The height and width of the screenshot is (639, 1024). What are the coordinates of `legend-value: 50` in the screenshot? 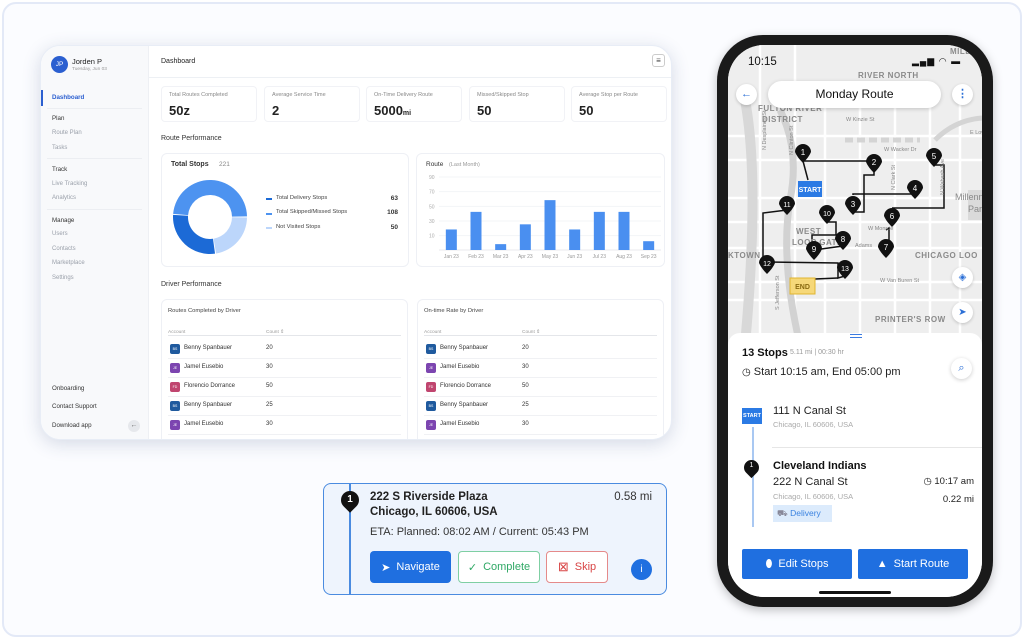 It's located at (394, 227).